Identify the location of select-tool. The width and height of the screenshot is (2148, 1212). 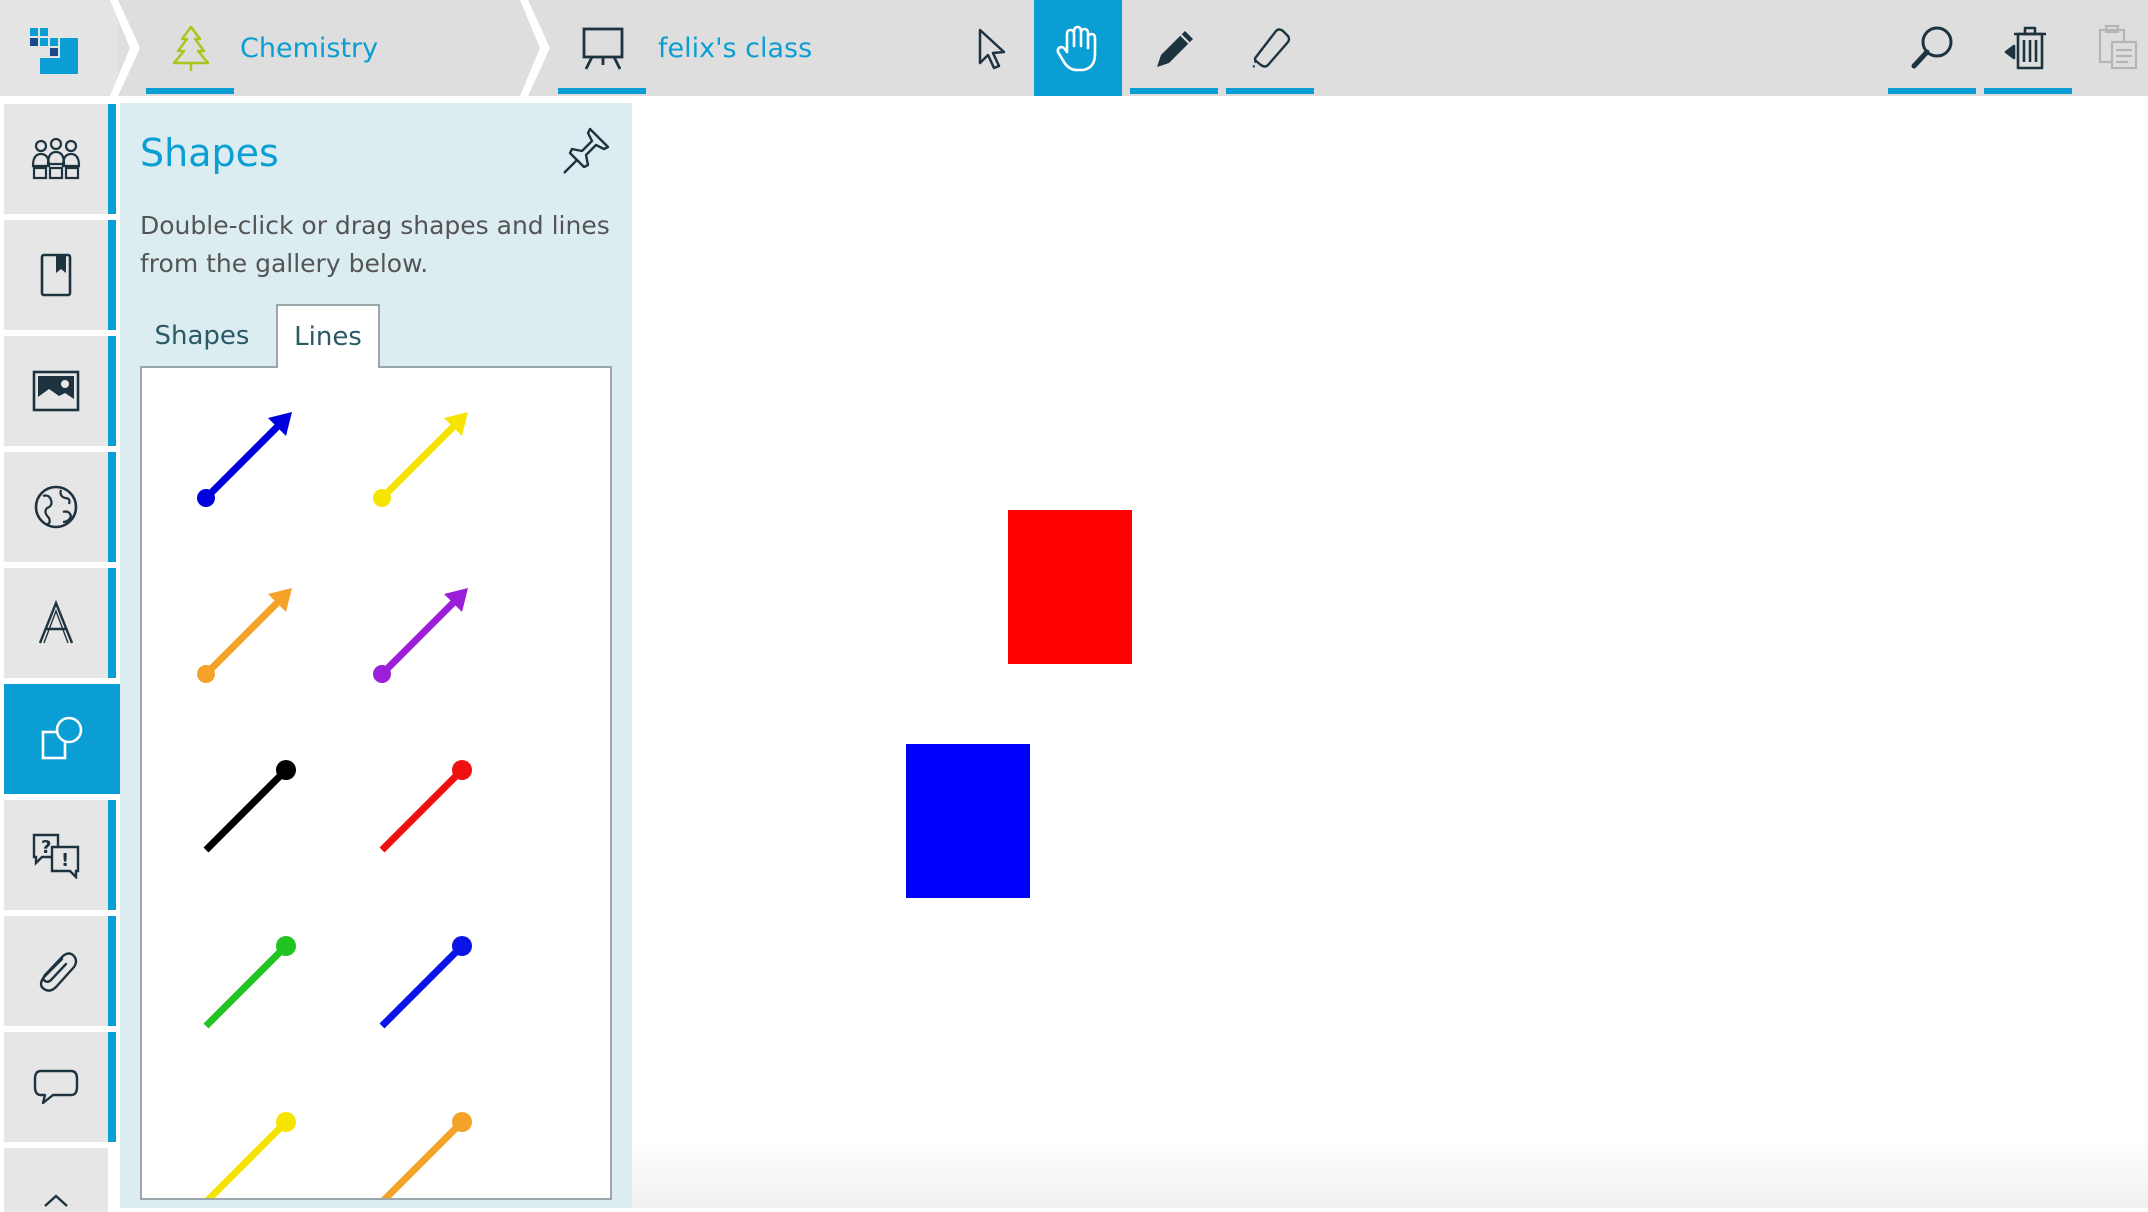
(992, 48).